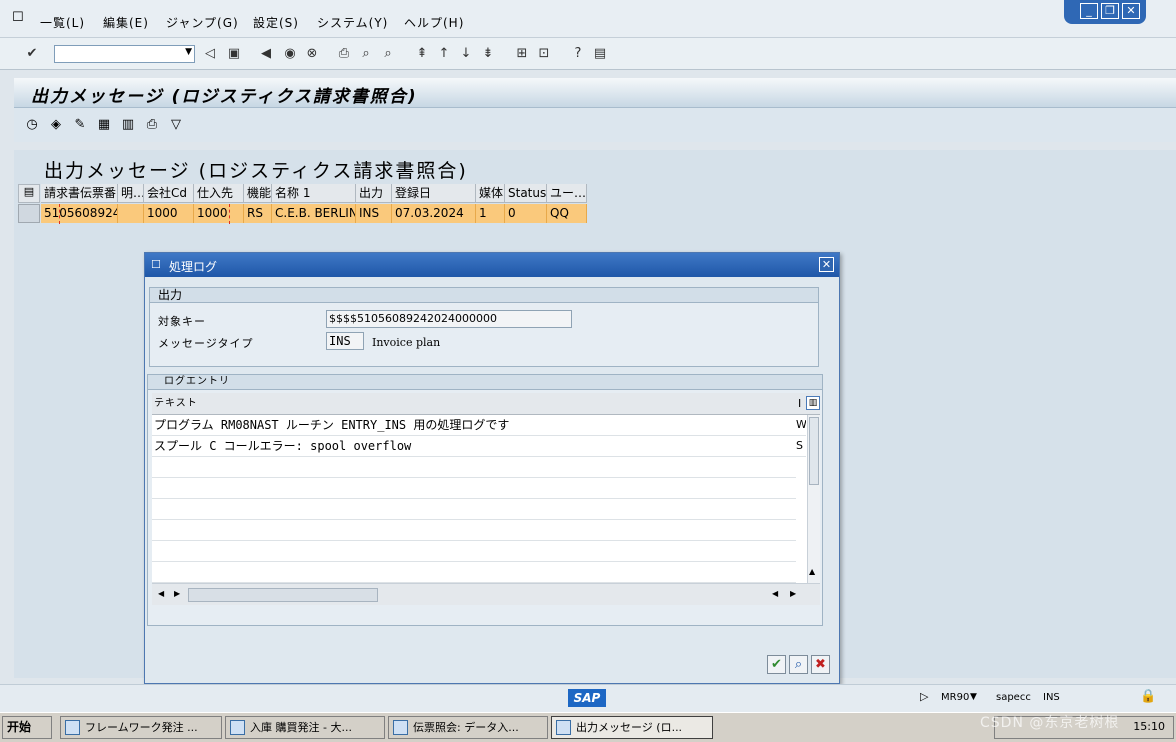 The height and width of the screenshot is (742, 1176). What do you see at coordinates (374, 213) in the screenshot?
I see `output-type-cell: INS` at bounding box center [374, 213].